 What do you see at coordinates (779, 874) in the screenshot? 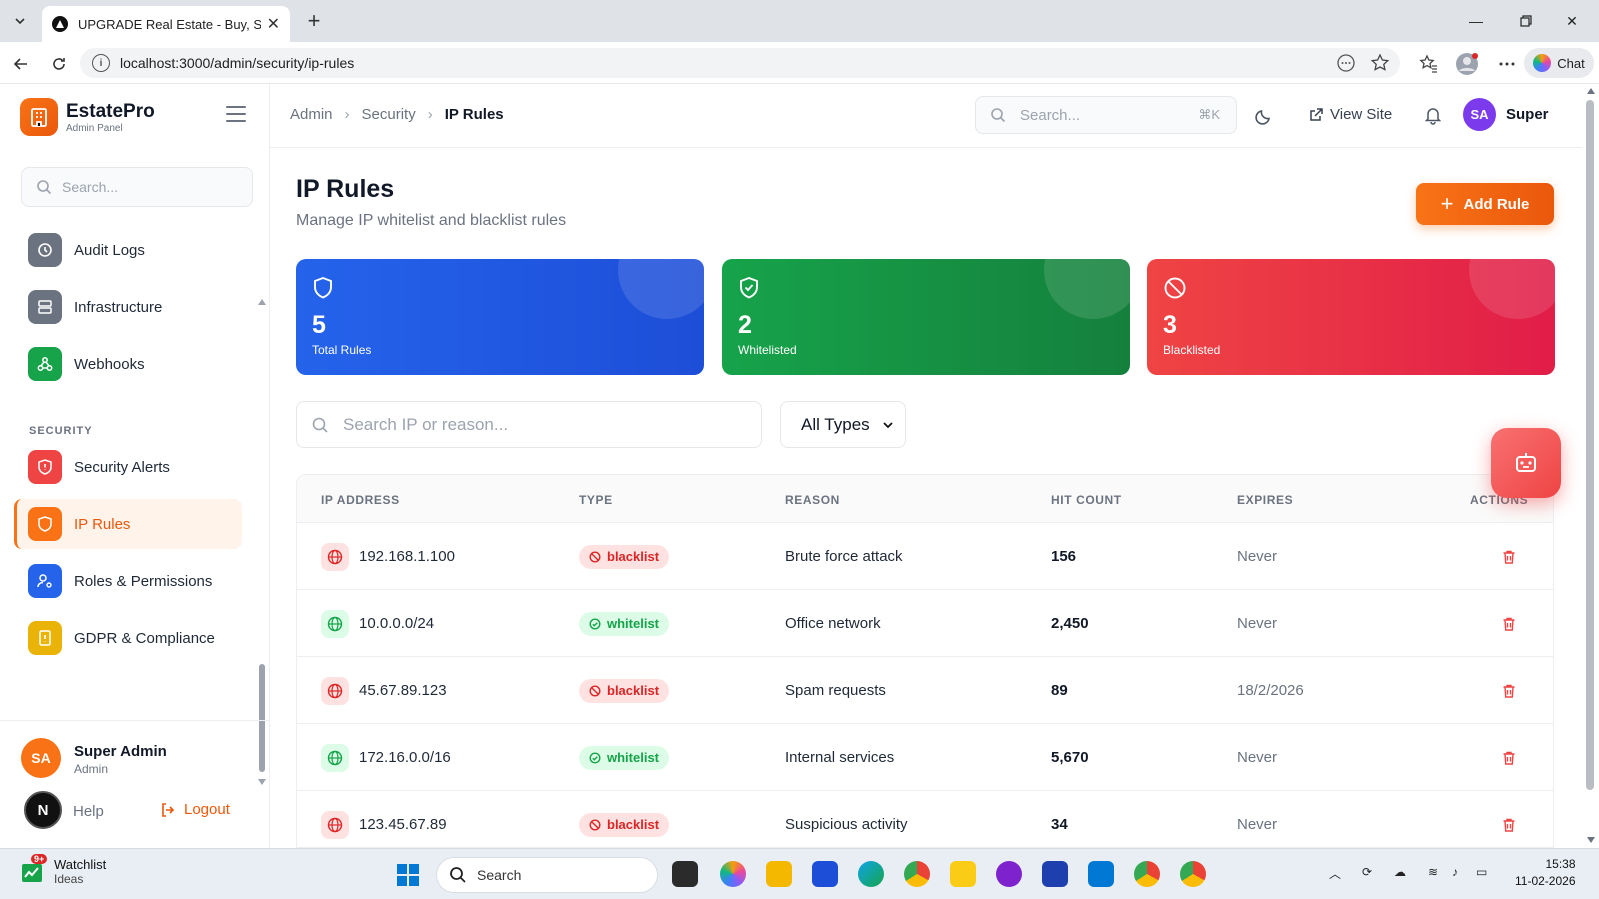
I see `file-explorer-icon` at bounding box center [779, 874].